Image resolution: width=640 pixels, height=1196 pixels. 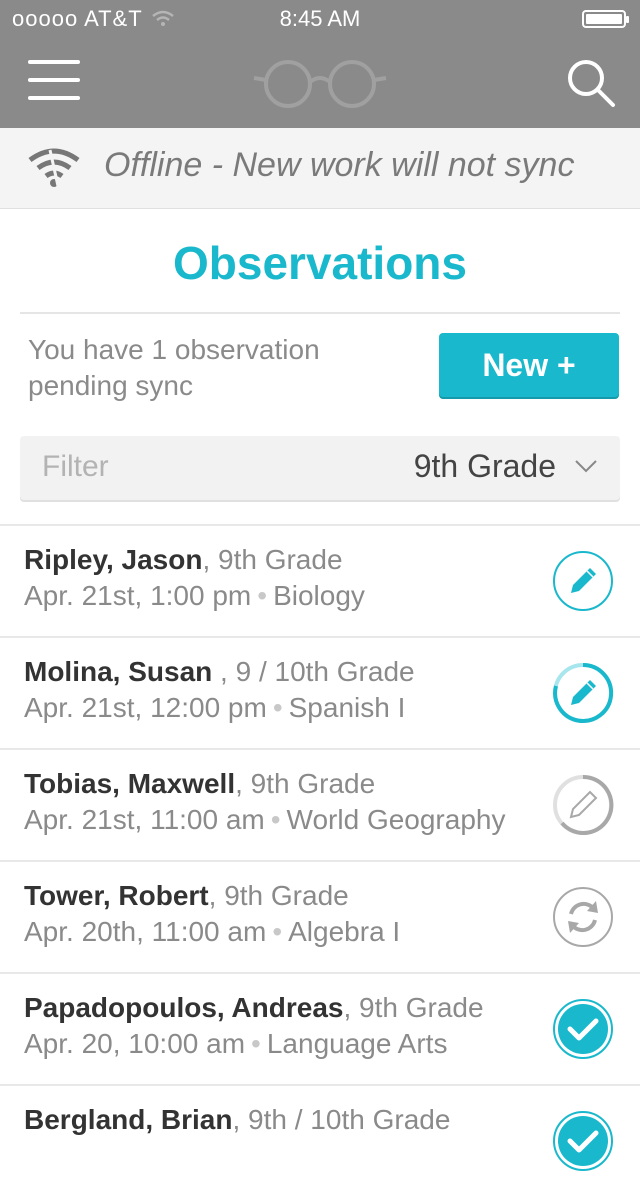 What do you see at coordinates (339, 165) in the screenshot?
I see `offline-text: Offline - New work will not sync` at bounding box center [339, 165].